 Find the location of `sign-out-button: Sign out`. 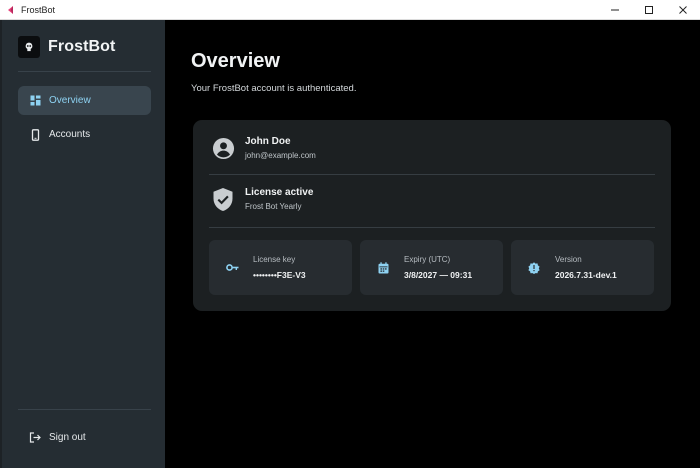

sign-out-button: Sign out is located at coordinates (84, 437).